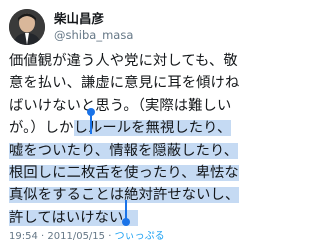 The height and width of the screenshot is (250, 320). I want to click on tweet-line: 根回しに二枚舌を使ったり、卑怯な, so click(126, 173).